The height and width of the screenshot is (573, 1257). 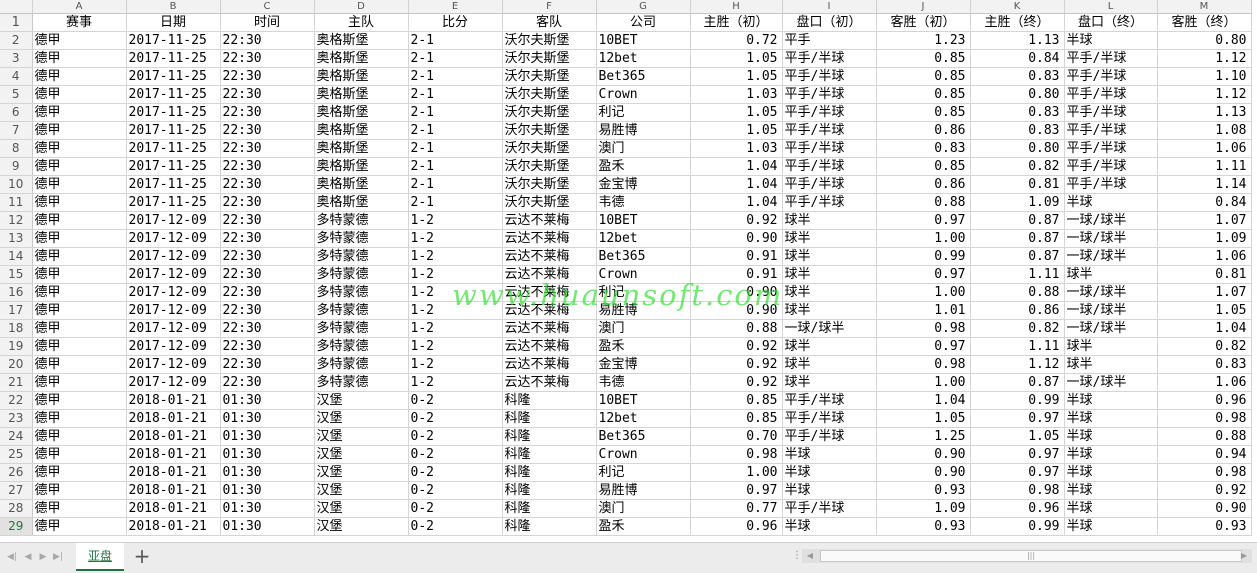 What do you see at coordinates (16, 40) in the screenshot?
I see `row-number: 2` at bounding box center [16, 40].